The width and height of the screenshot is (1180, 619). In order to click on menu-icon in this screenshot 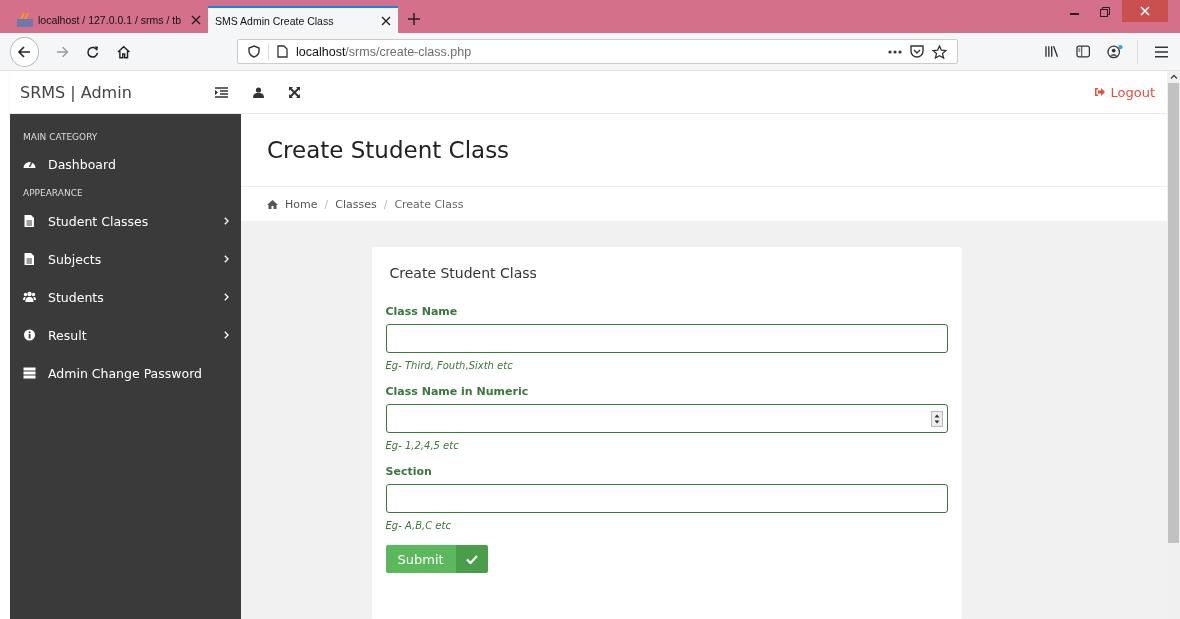, I will do `click(1161, 51)`.